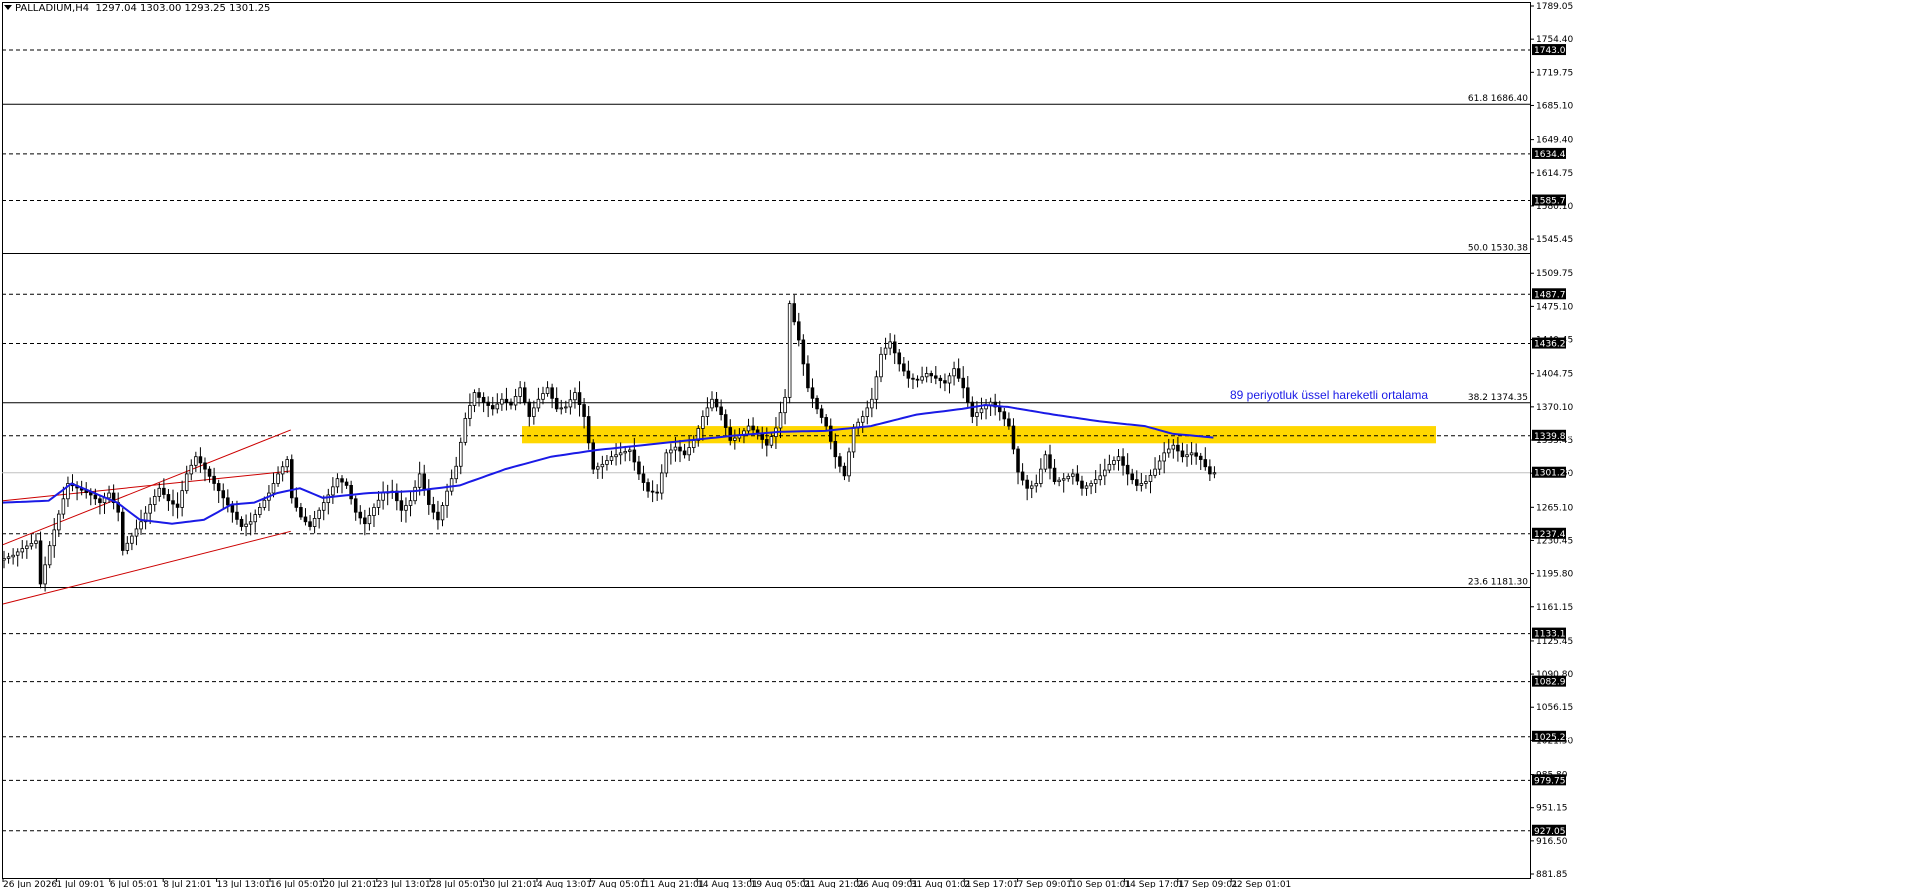 This screenshot has width=1916, height=888. Describe the element at coordinates (1552, 738) in the screenshot. I see `level-label: 1025.25` at that location.